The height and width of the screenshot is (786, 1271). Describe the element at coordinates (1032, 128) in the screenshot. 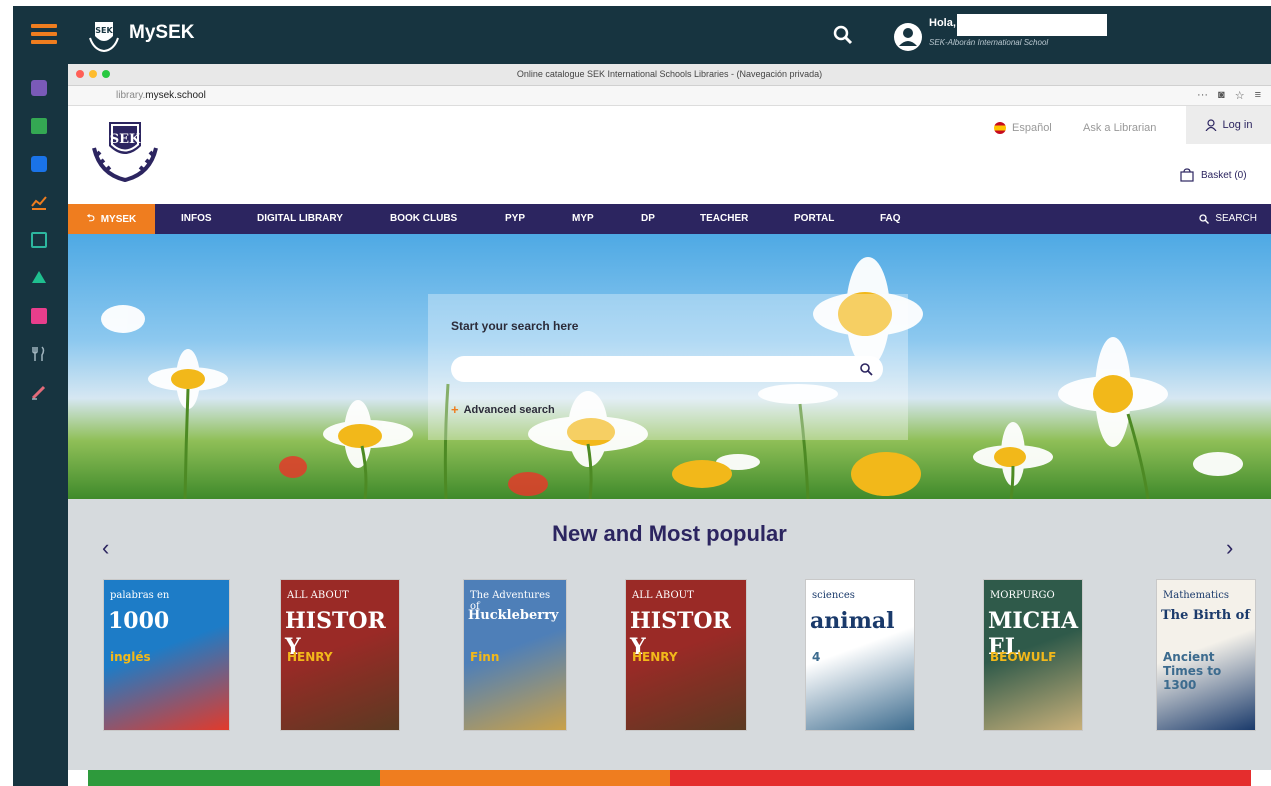

I see `language-label: Español` at that location.